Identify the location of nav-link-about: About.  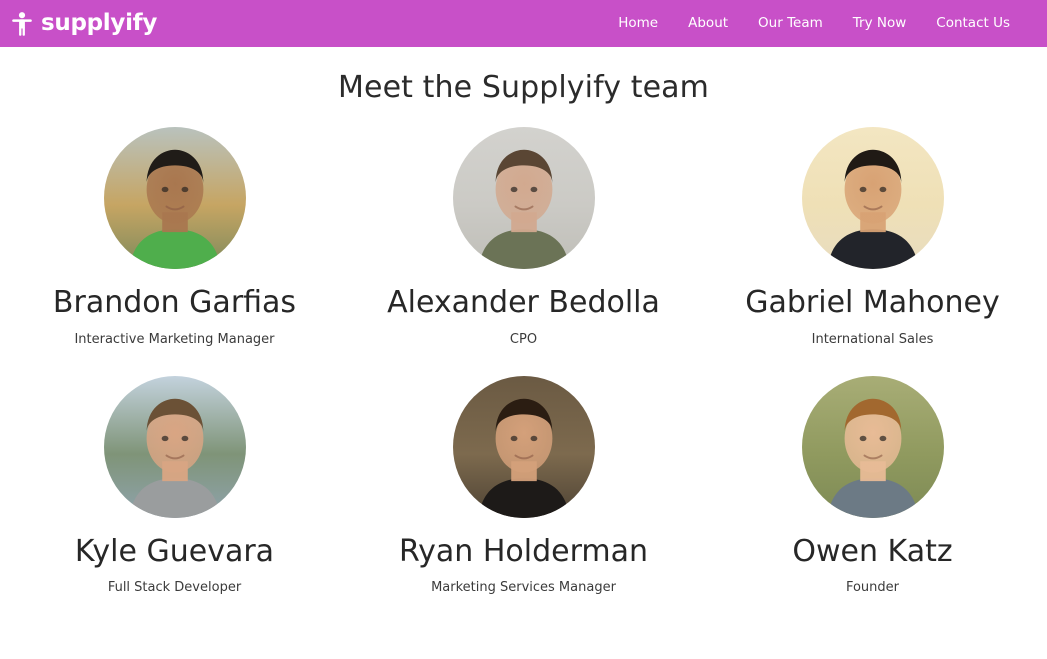
(708, 24).